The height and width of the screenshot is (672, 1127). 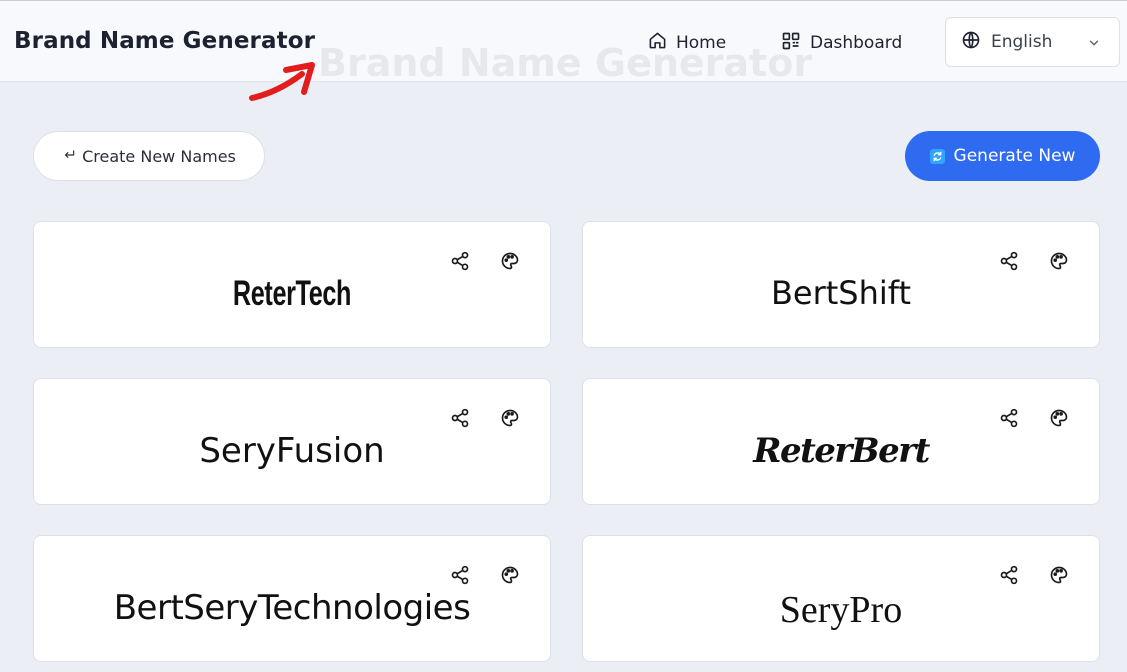 I want to click on chevron-down-icon, so click(x=1094, y=45).